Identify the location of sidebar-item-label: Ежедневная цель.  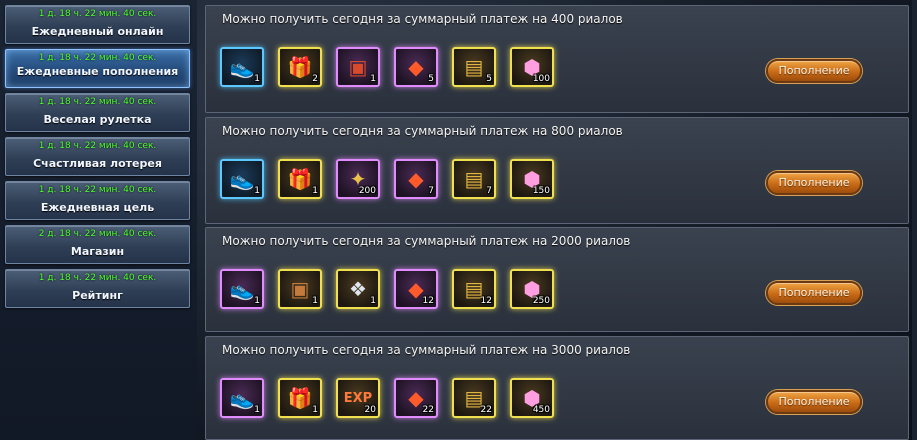
(97, 207).